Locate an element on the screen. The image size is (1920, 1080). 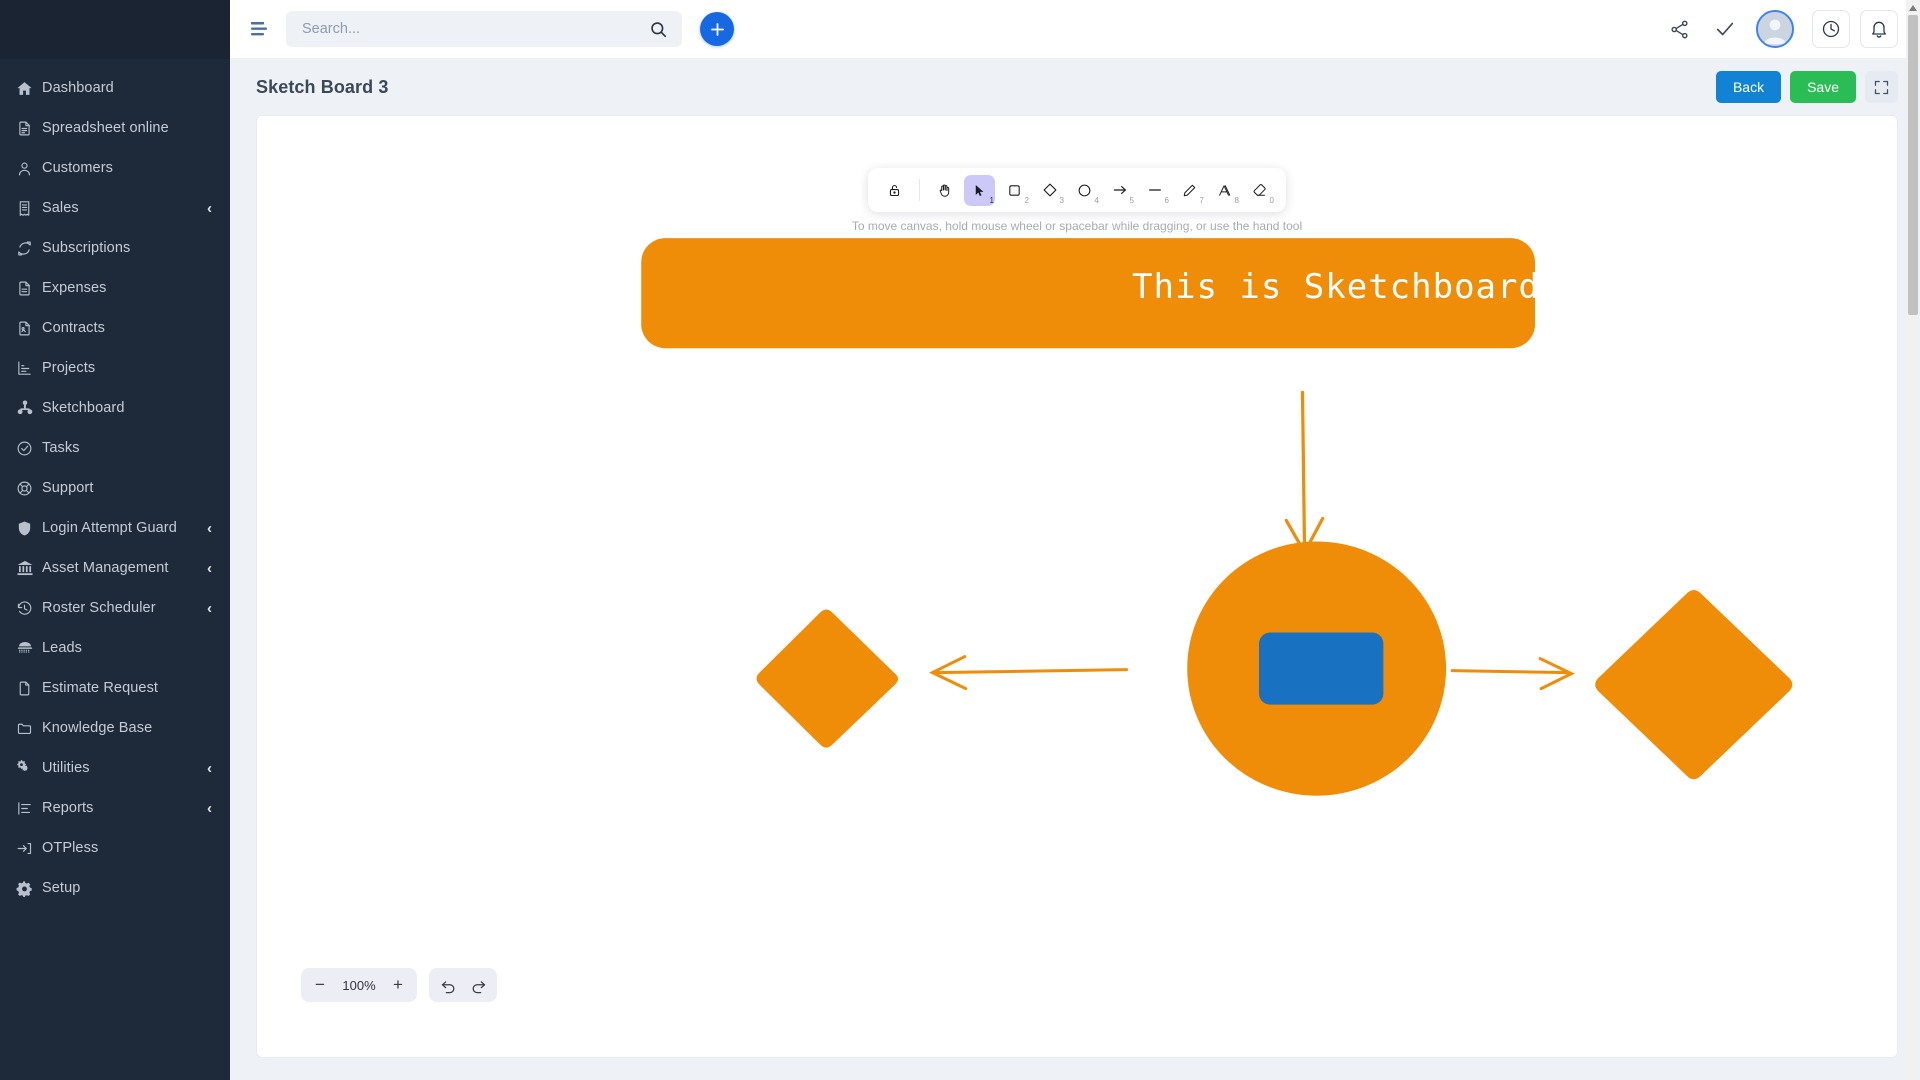
sidebar-item-sketchboard: Sketchboard is located at coordinates (115, 408).